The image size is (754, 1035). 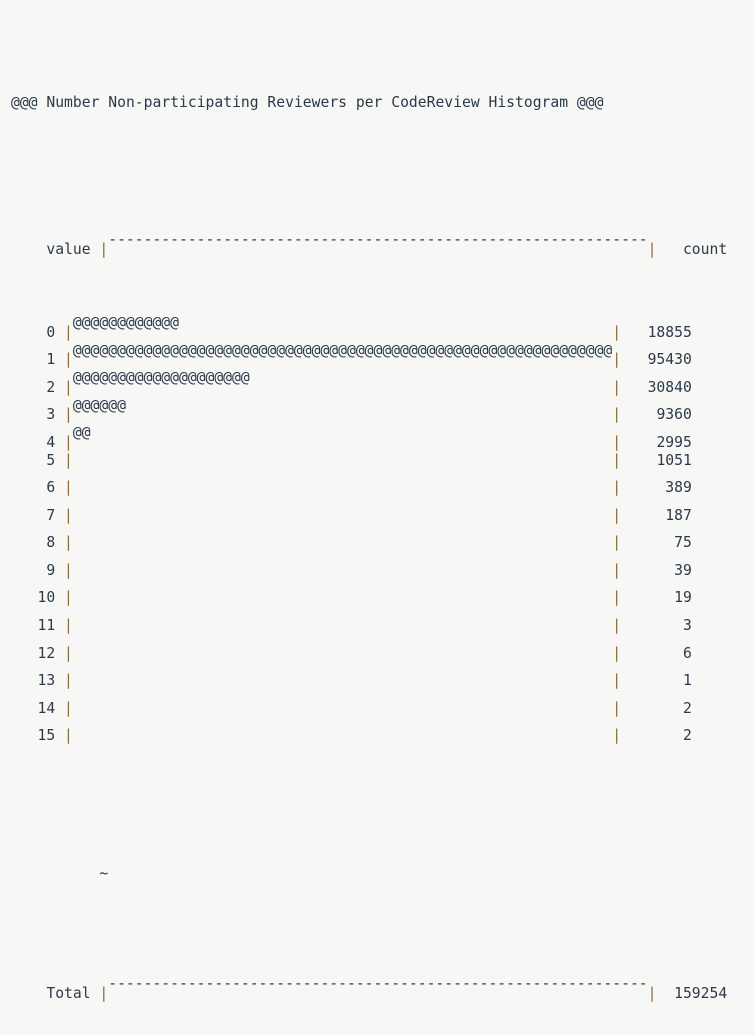 I want to click on histogram-row: 10 | | 19, so click(x=377, y=598).